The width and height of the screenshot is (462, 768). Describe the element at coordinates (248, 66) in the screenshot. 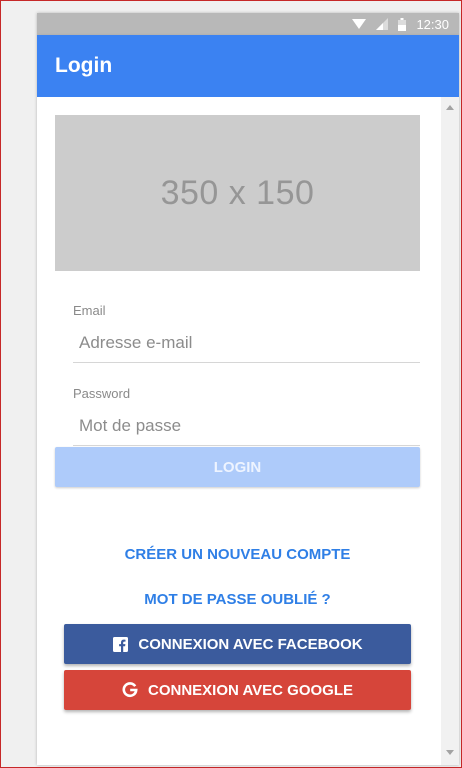

I see `app-bar: Login` at that location.